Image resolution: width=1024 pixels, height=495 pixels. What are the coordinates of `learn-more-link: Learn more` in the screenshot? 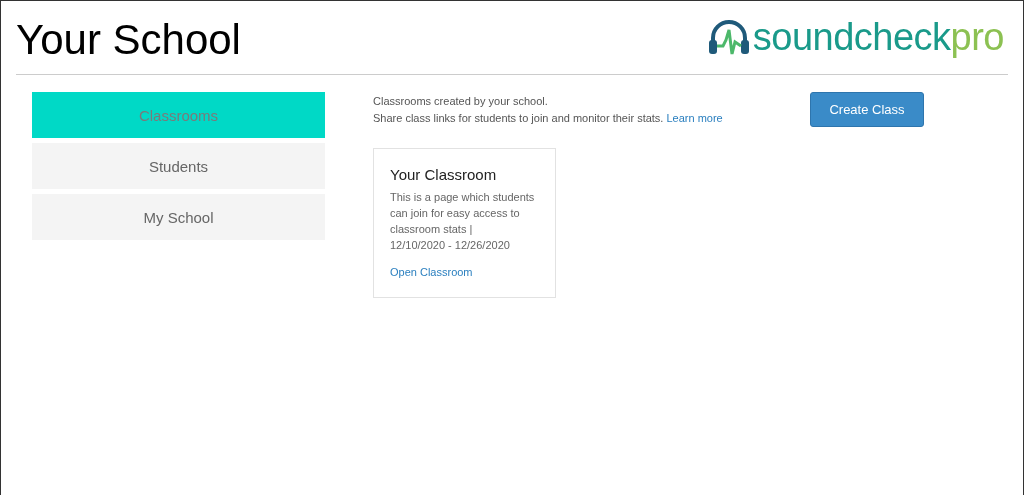 It's located at (694, 118).